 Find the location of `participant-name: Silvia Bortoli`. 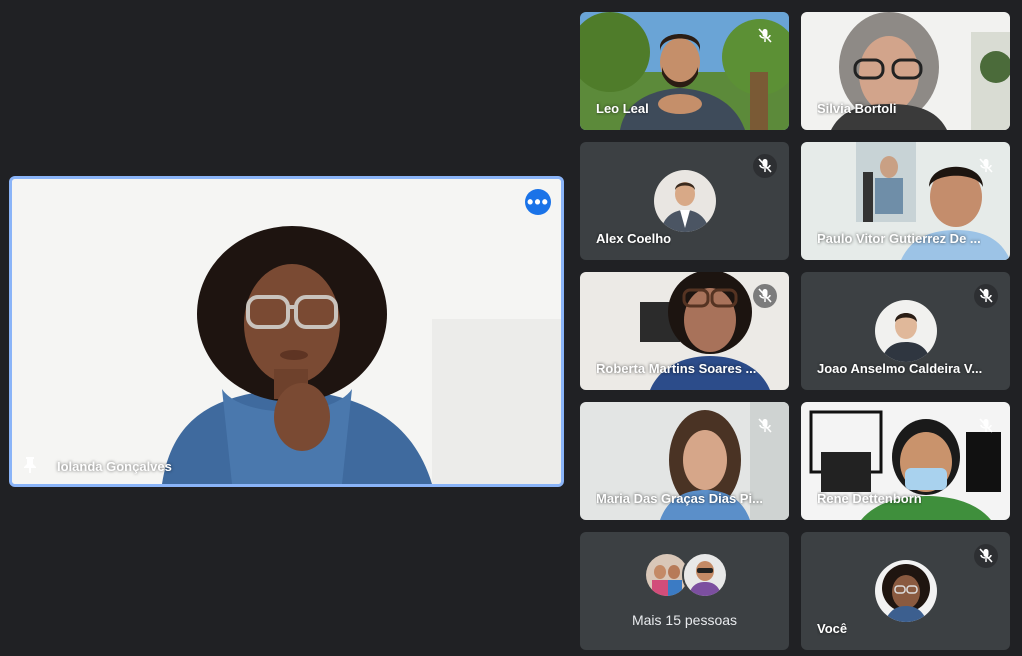

participant-name: Silvia Bortoli is located at coordinates (857, 108).